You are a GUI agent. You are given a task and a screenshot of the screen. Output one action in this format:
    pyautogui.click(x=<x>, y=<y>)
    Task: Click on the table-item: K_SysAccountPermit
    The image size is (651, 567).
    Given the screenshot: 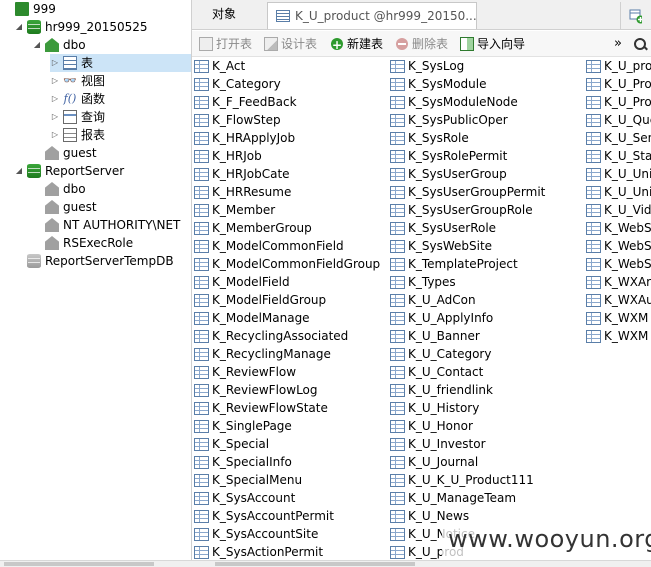 What is the action you would take?
    pyautogui.click(x=264, y=516)
    